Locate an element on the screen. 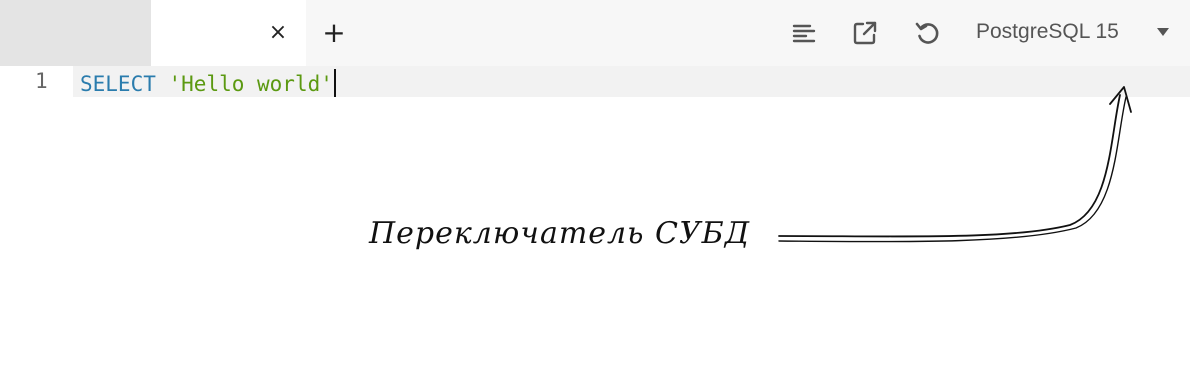 The height and width of the screenshot is (369, 1190). annotation-label: Переключатель СУБД is located at coordinates (560, 233).